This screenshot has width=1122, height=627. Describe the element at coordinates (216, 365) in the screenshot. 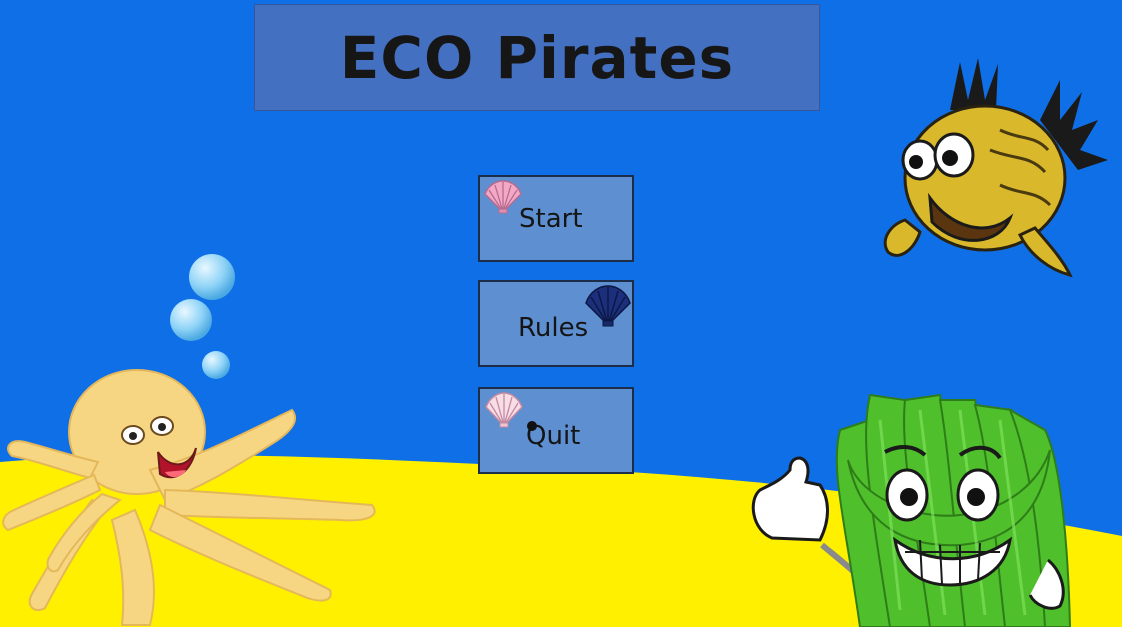

I see `bubble-small` at that location.